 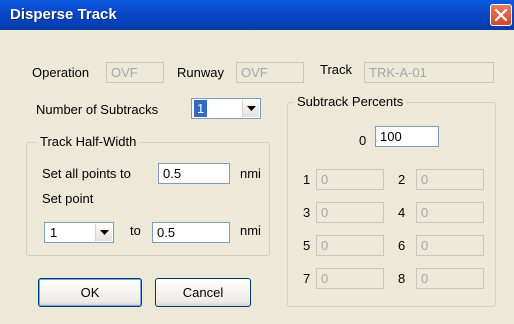 What do you see at coordinates (257, 15) in the screenshot?
I see `title-bar: Disperse Track` at bounding box center [257, 15].